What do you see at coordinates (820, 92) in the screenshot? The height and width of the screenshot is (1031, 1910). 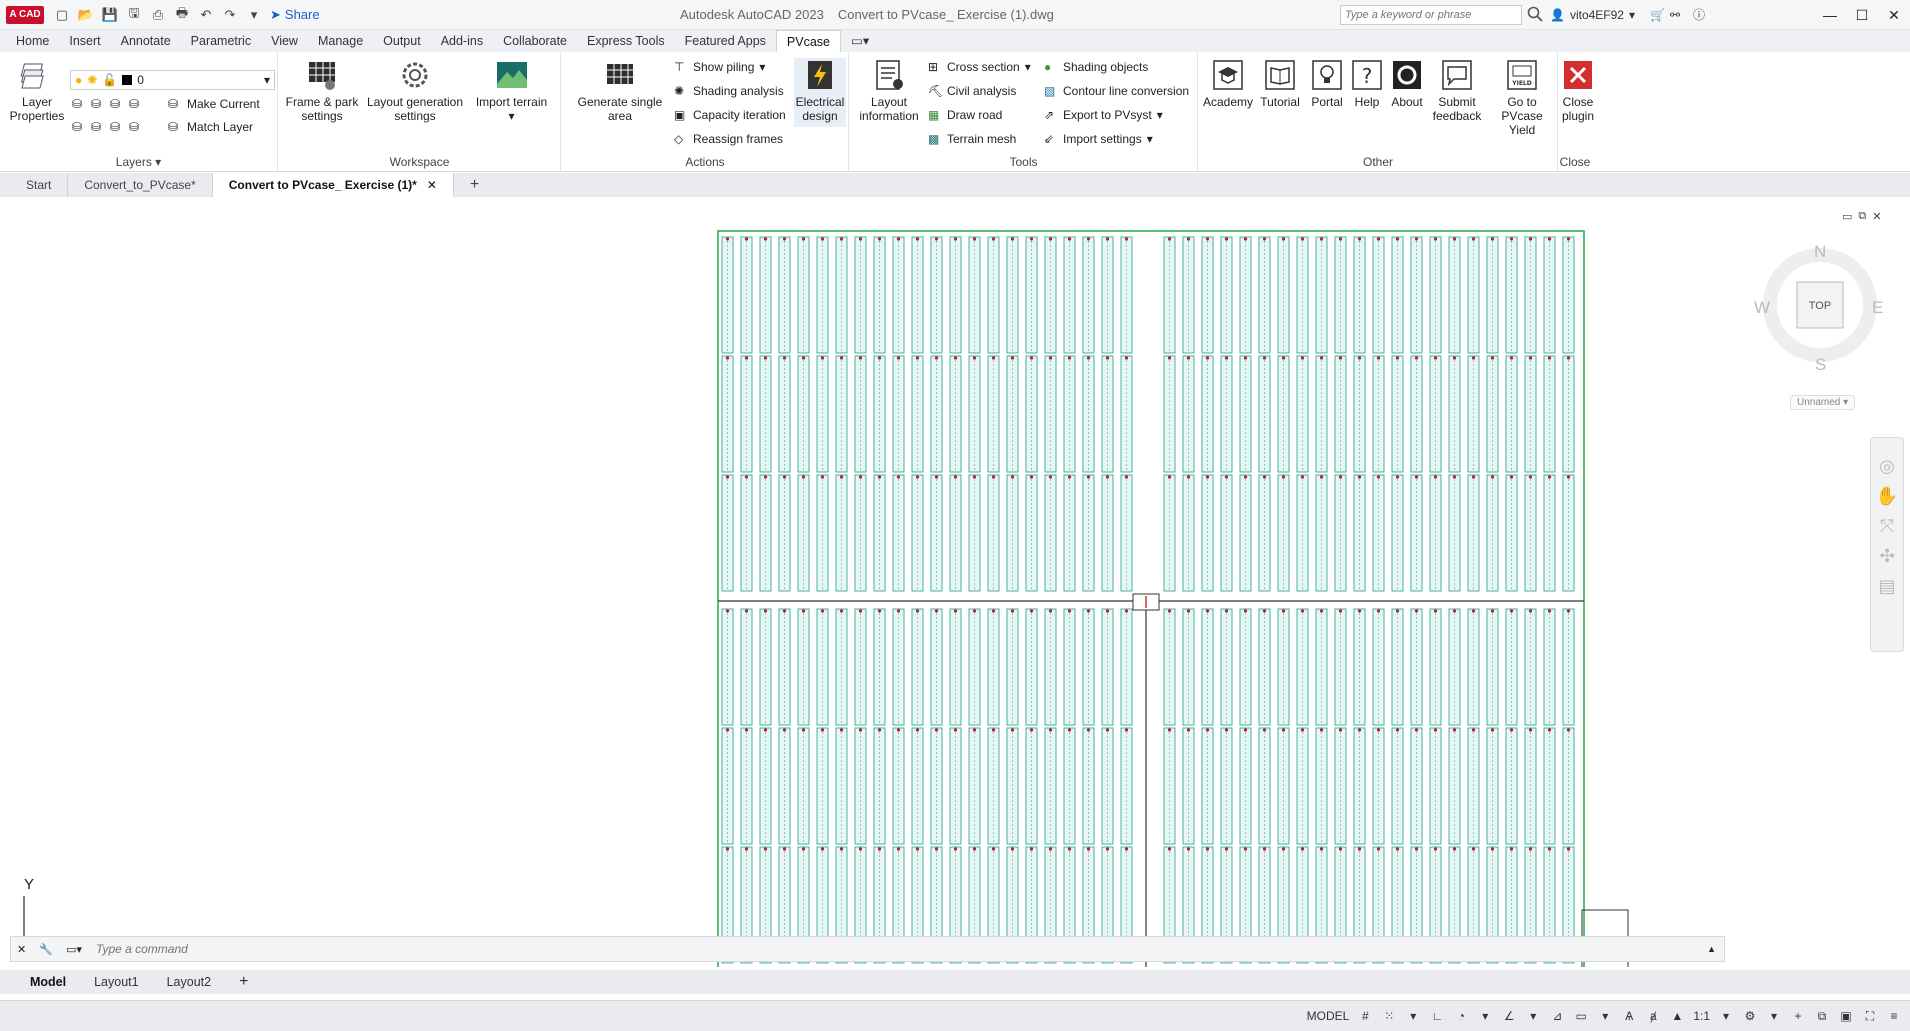 I see `electrical-design-button: Electrical design` at bounding box center [820, 92].